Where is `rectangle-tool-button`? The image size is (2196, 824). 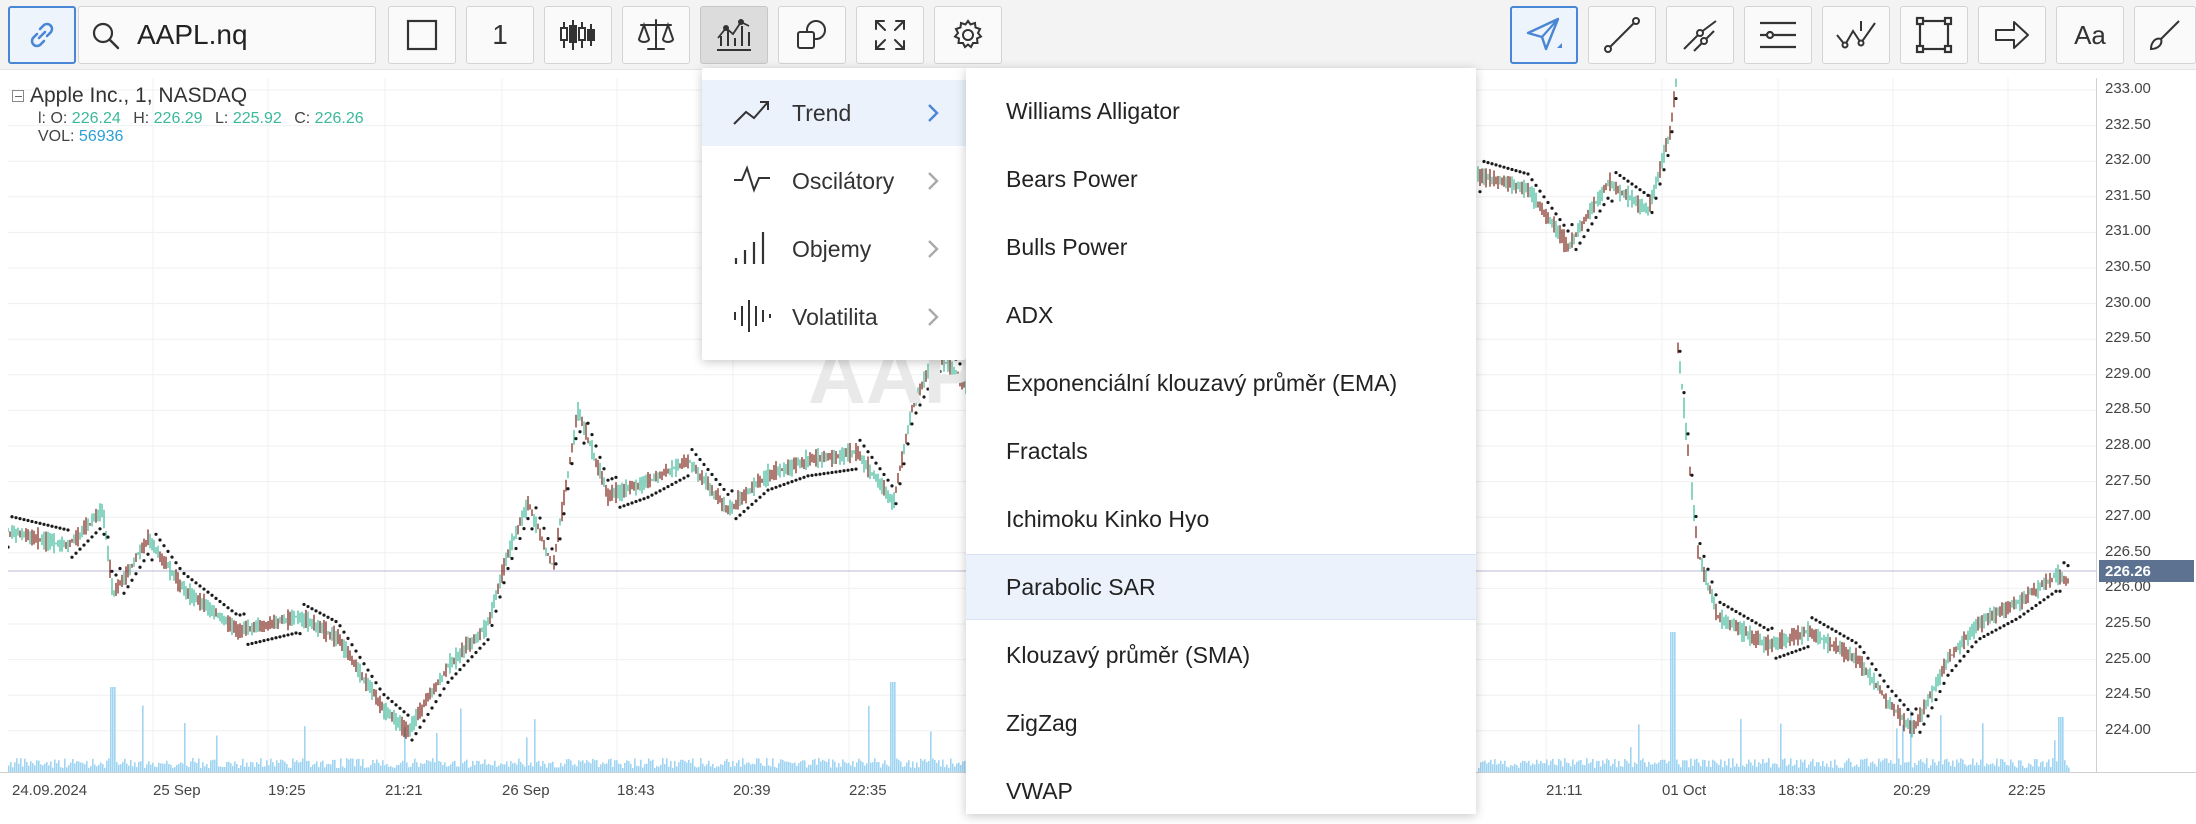
rectangle-tool-button is located at coordinates (1934, 35).